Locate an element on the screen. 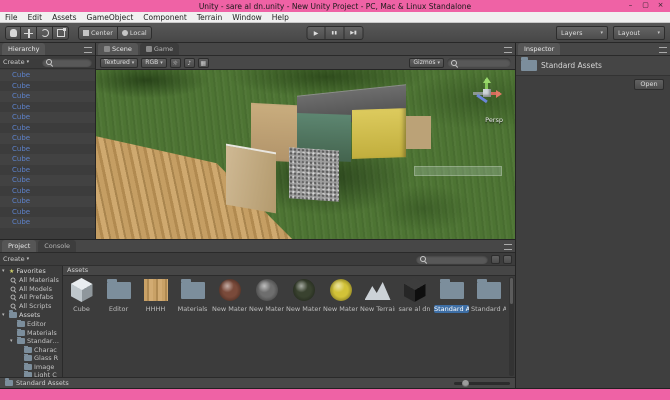  render-channels-dropdown: RGB ▾ is located at coordinates (154, 62).